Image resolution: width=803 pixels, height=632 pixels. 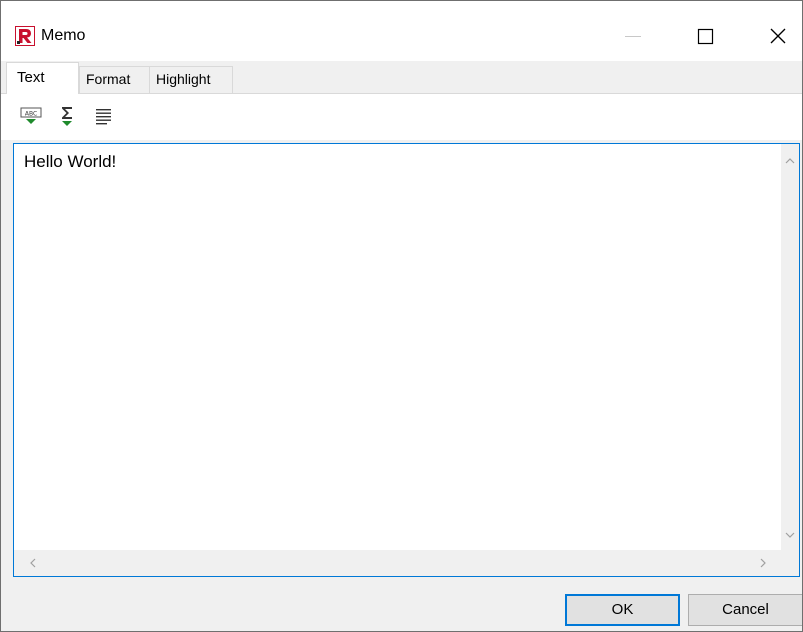 What do you see at coordinates (745, 610) in the screenshot?
I see `cancel-button: Cancel` at bounding box center [745, 610].